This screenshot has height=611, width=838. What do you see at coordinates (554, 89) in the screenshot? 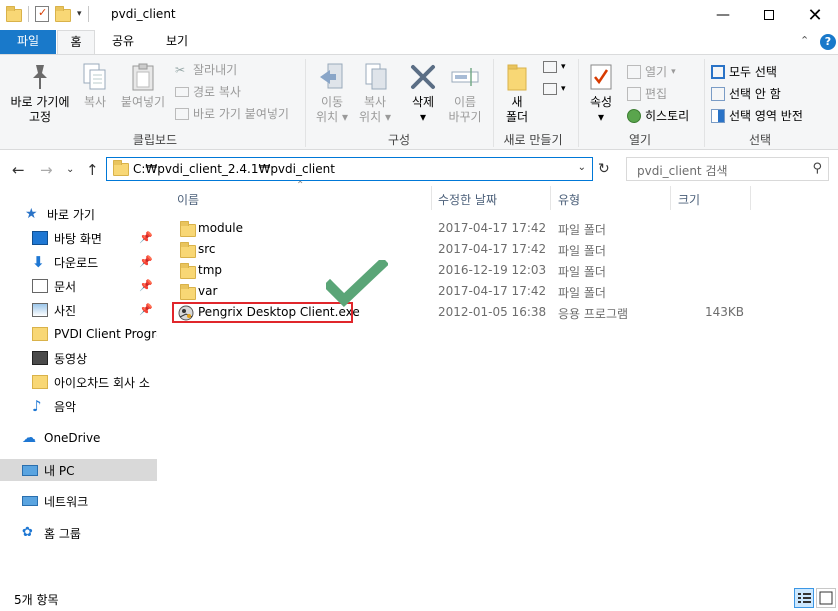
I see `easy-access-button: ▾` at bounding box center [554, 89].